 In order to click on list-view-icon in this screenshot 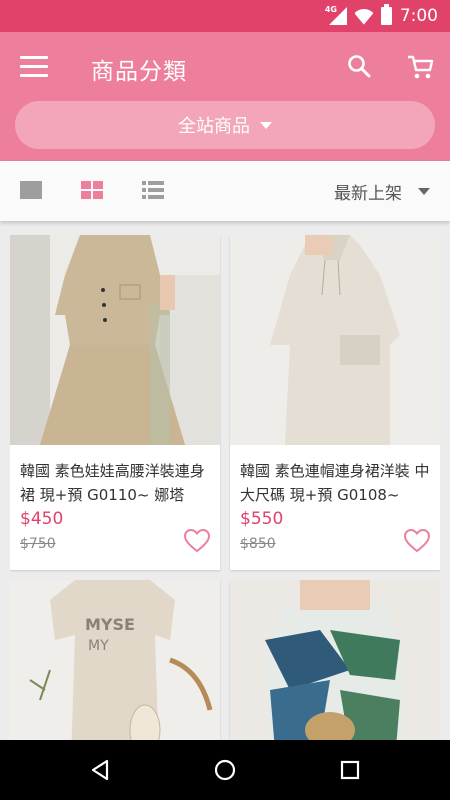, I will do `click(153, 190)`.